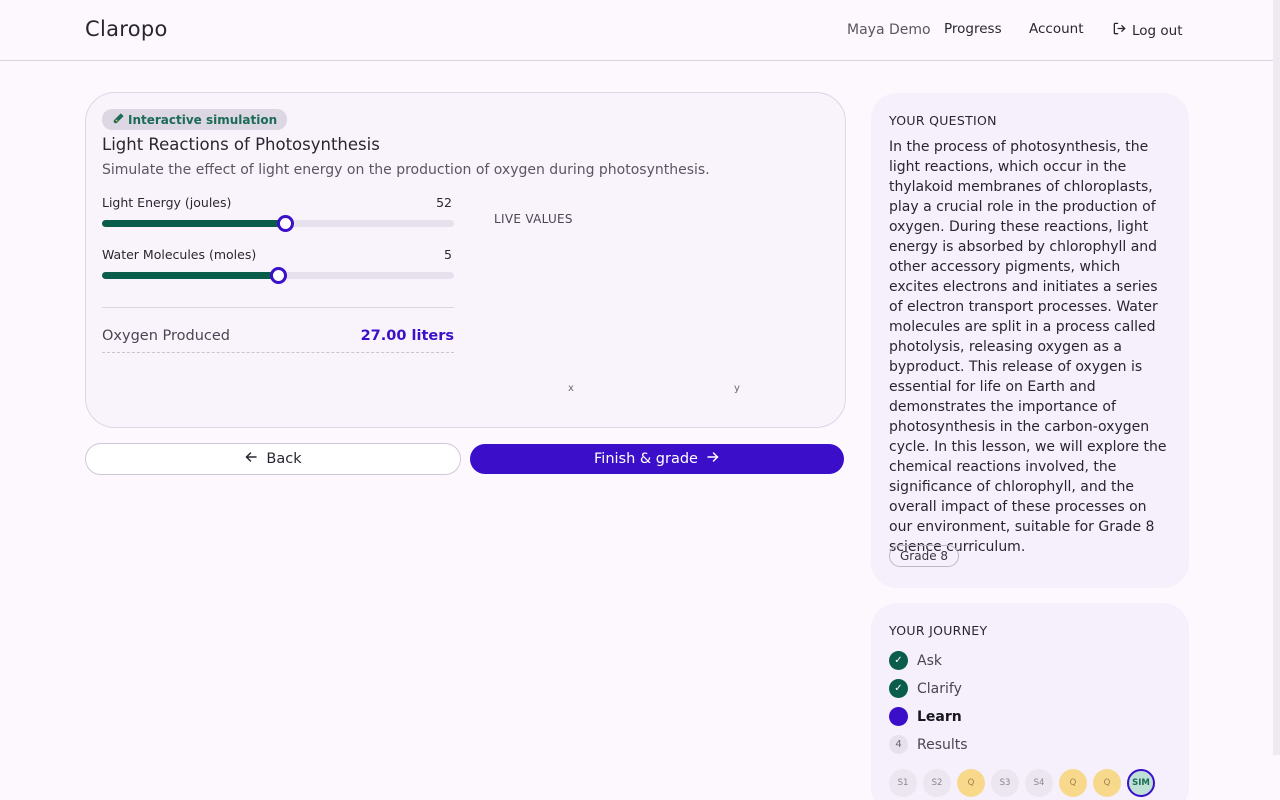 Image resolution: width=1280 pixels, height=800 pixels. Describe the element at coordinates (278, 307) in the screenshot. I see `section-divider` at that location.